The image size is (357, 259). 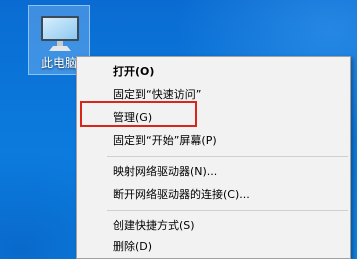 I want to click on menu-item-open: 打开(O), so click(x=228, y=72).